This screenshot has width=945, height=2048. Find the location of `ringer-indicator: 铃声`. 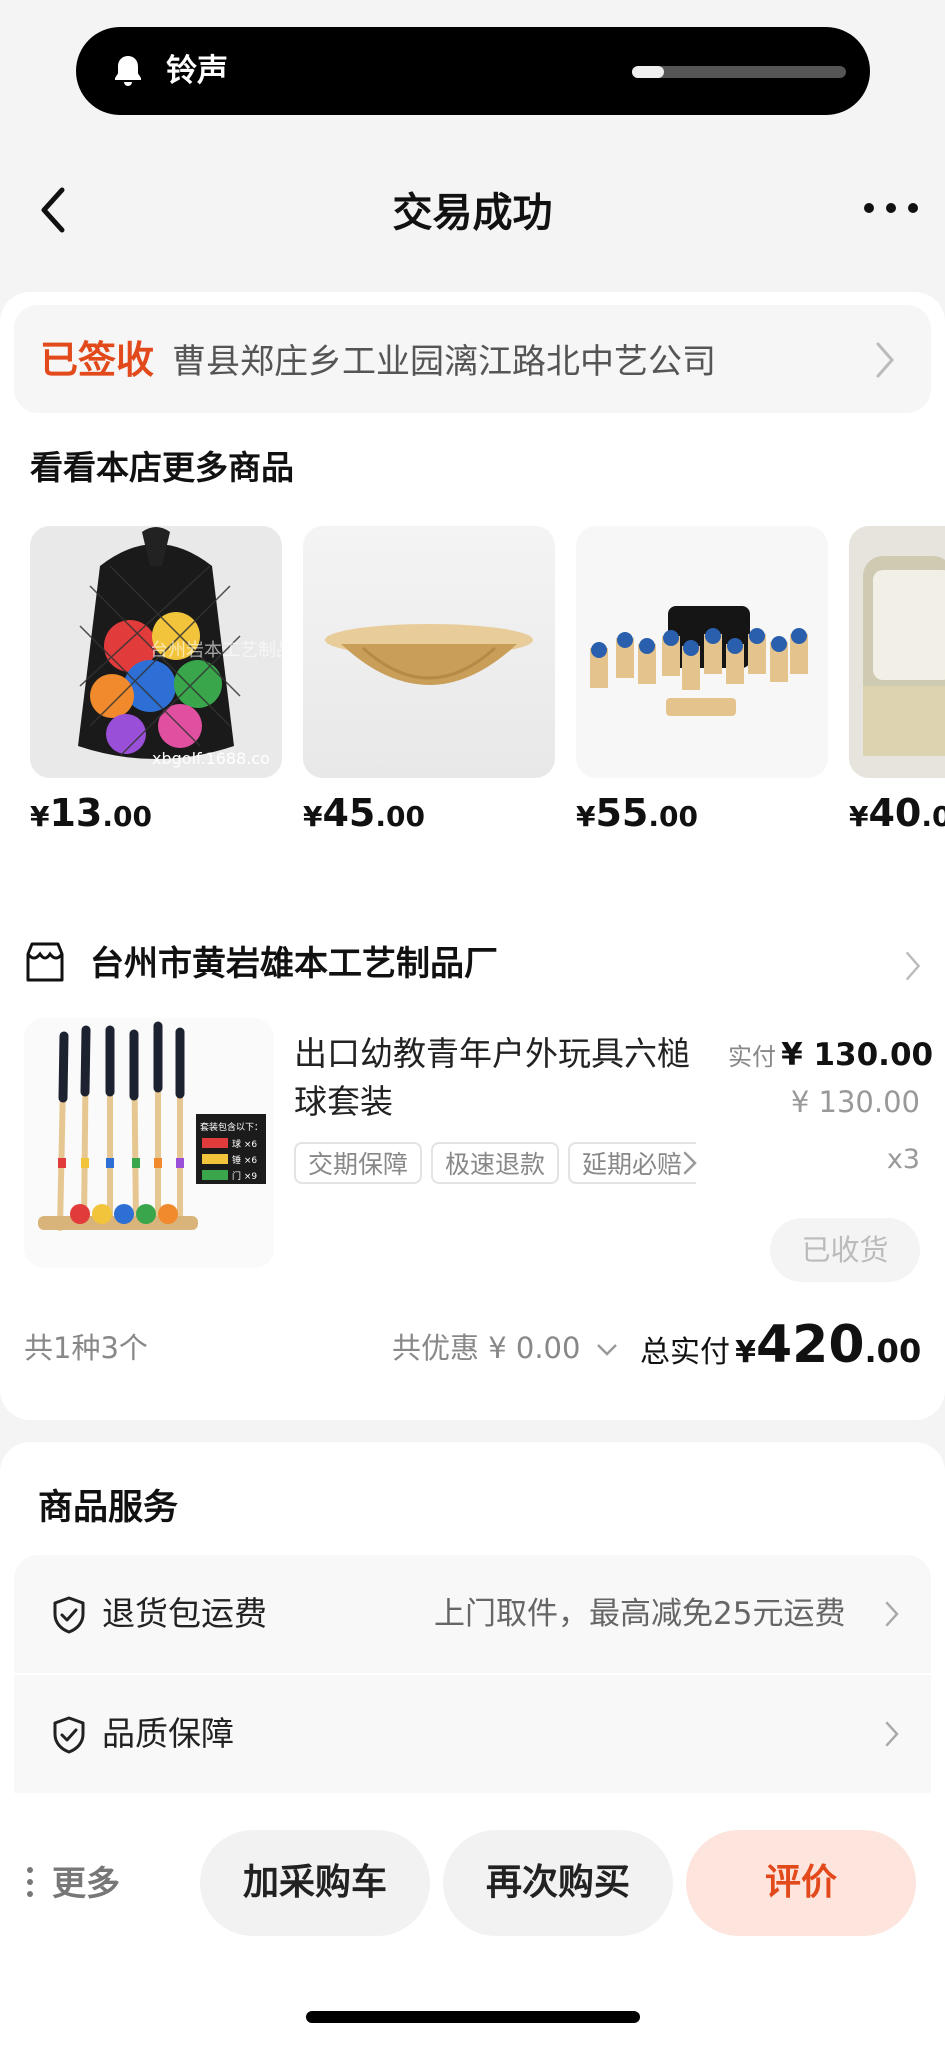

ringer-indicator: 铃声 is located at coordinates (473, 71).